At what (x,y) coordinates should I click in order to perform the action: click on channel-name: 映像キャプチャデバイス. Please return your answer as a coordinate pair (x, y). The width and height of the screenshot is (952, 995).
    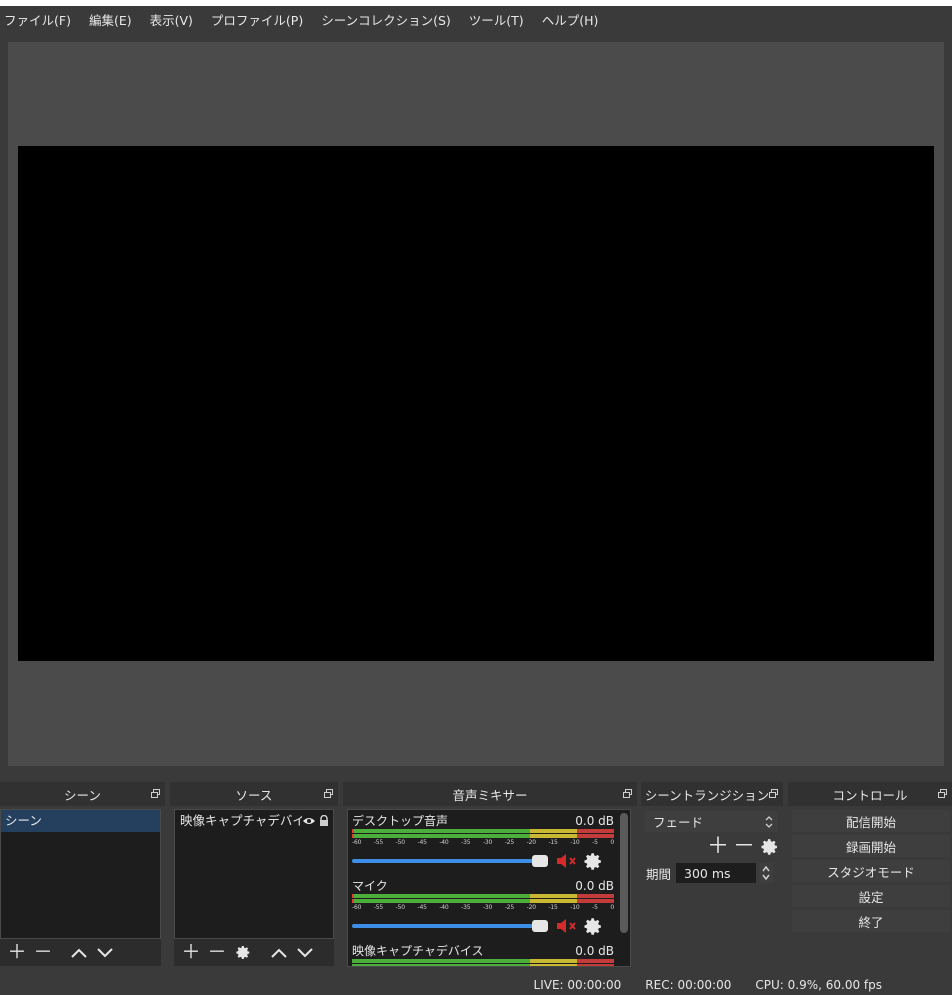
    Looking at the image, I should click on (418, 951).